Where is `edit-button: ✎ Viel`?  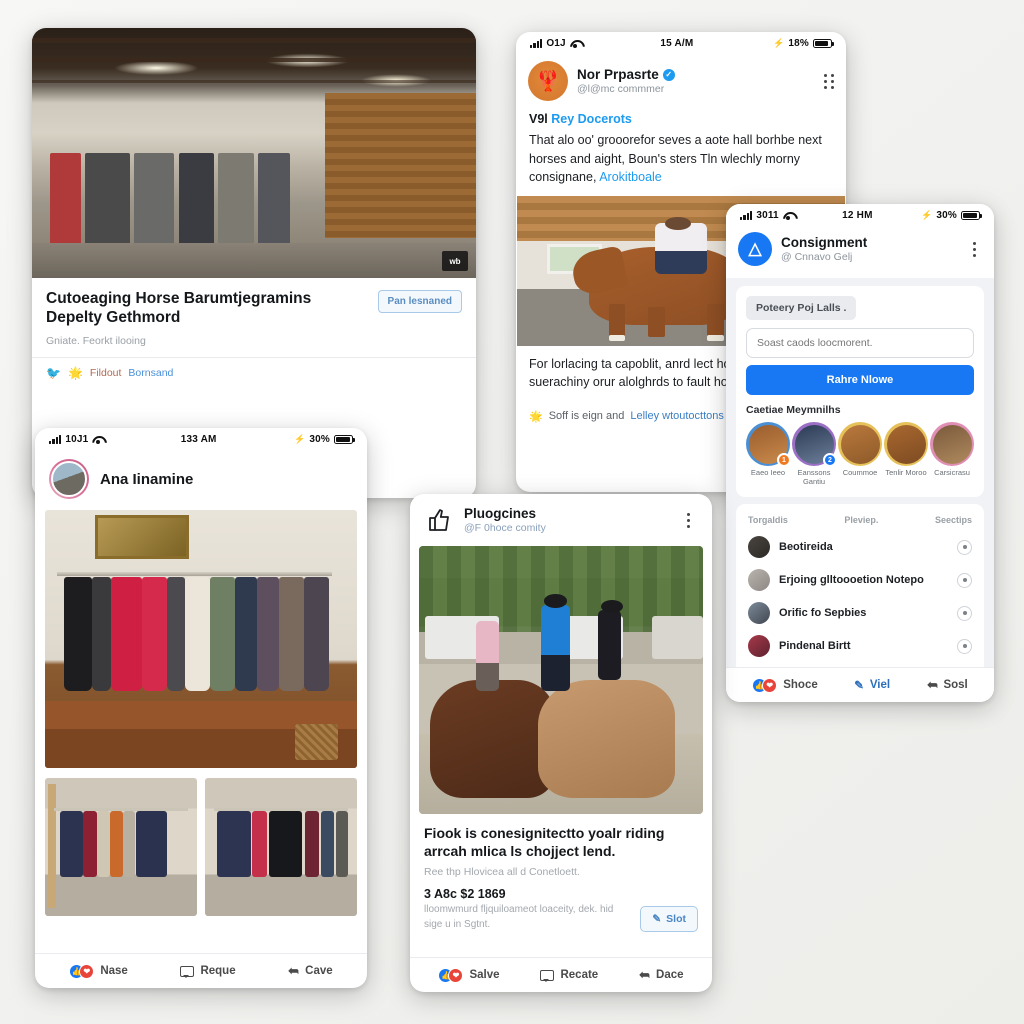
edit-button: ✎ Viel is located at coordinates (872, 685).